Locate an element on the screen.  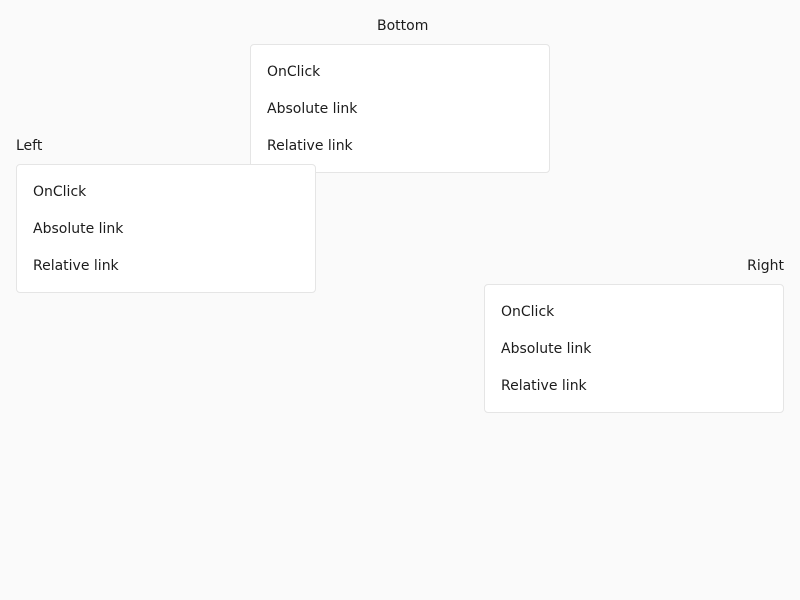
left-menu-trigger: Left is located at coordinates (29, 146).